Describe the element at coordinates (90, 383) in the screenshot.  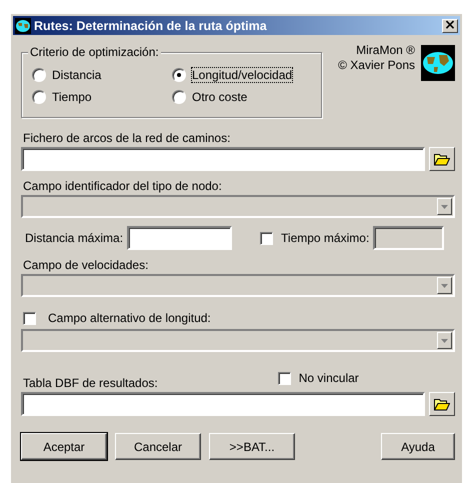
I see `field-label: Tabla DBF de resultados:` at that location.